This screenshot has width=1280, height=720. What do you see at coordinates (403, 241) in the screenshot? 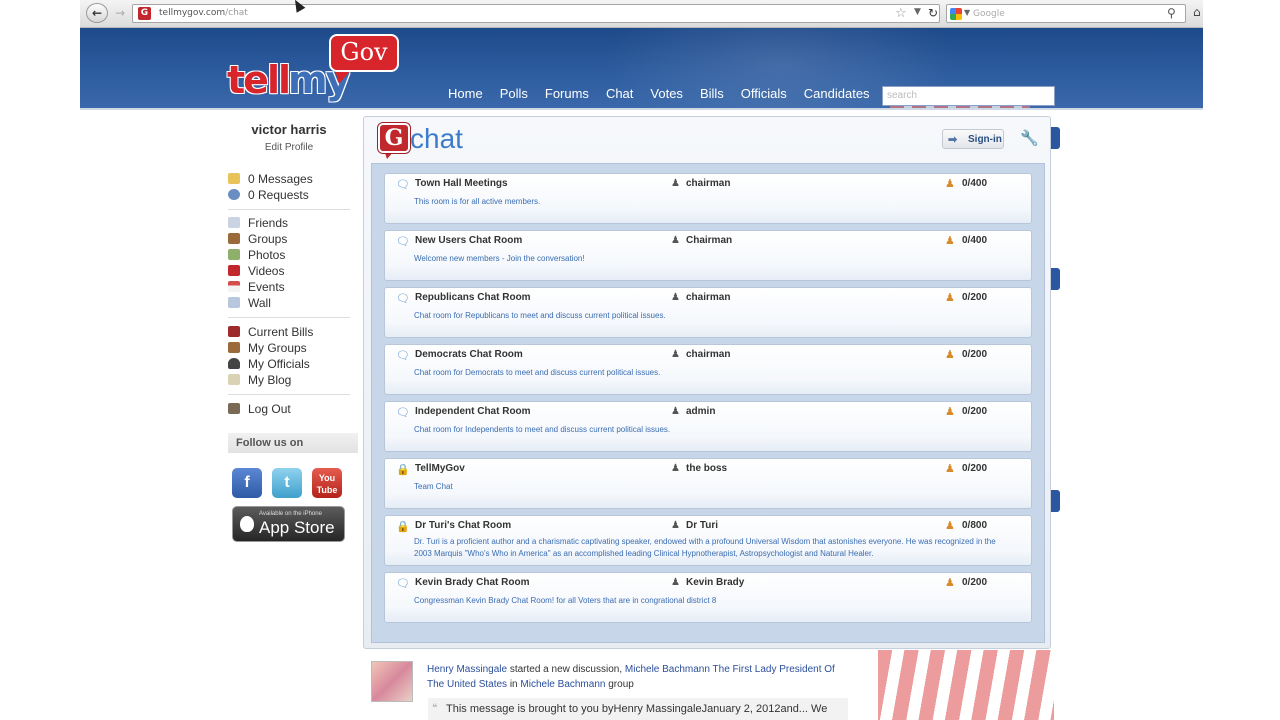
I see `speech-bubble-icon: 🗨` at bounding box center [403, 241].